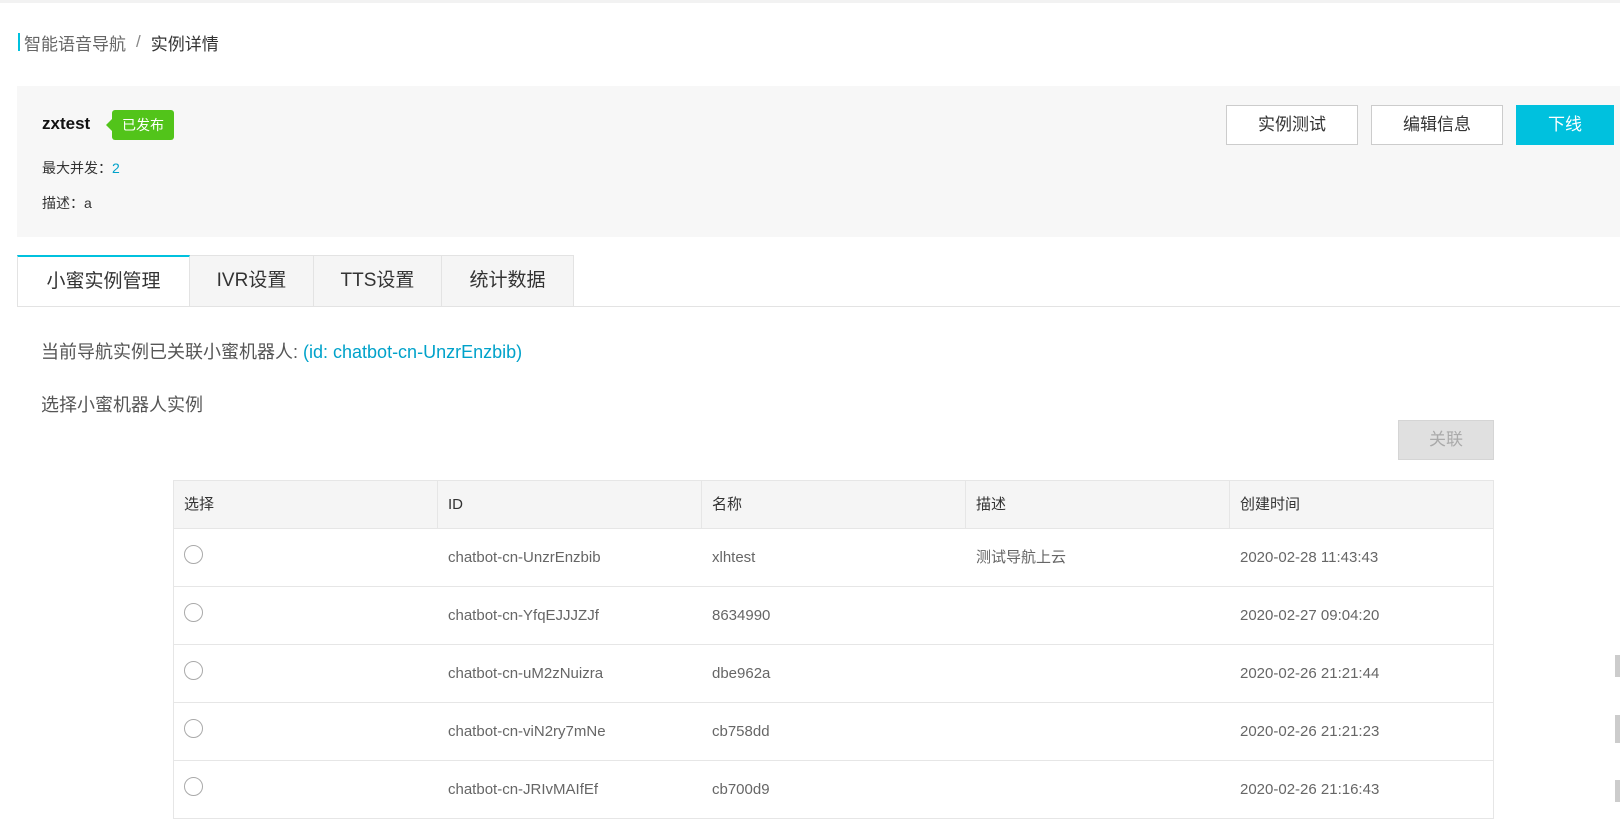  Describe the element at coordinates (741, 615) in the screenshot. I see `name-cell: 8634990` at that location.